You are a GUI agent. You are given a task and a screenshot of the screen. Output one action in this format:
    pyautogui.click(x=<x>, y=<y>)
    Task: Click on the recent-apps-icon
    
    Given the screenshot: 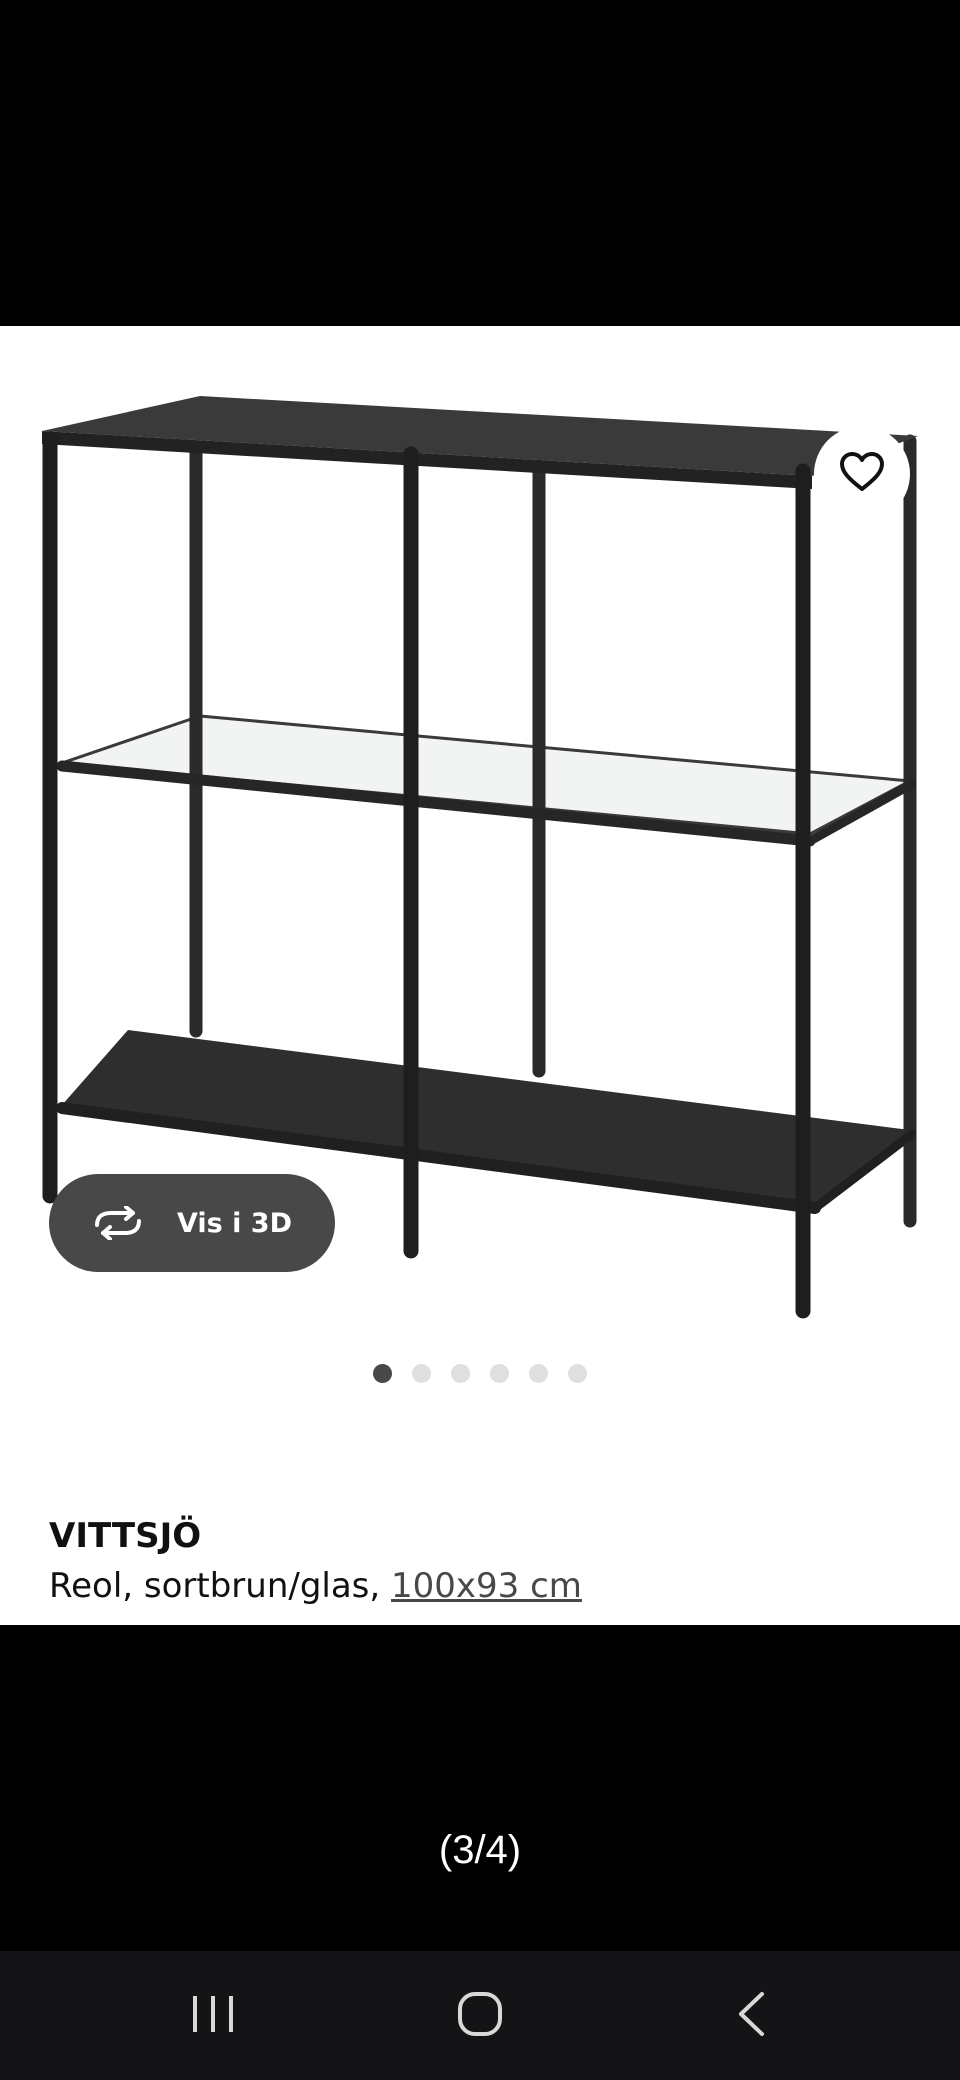 What is the action you would take?
    pyautogui.click(x=213, y=2016)
    